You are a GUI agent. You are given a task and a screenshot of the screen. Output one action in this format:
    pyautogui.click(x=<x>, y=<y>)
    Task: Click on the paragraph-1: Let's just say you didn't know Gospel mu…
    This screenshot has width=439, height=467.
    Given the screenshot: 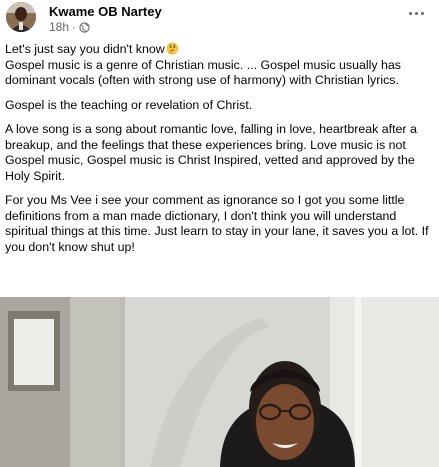 What is the action you would take?
    pyautogui.click(x=219, y=65)
    